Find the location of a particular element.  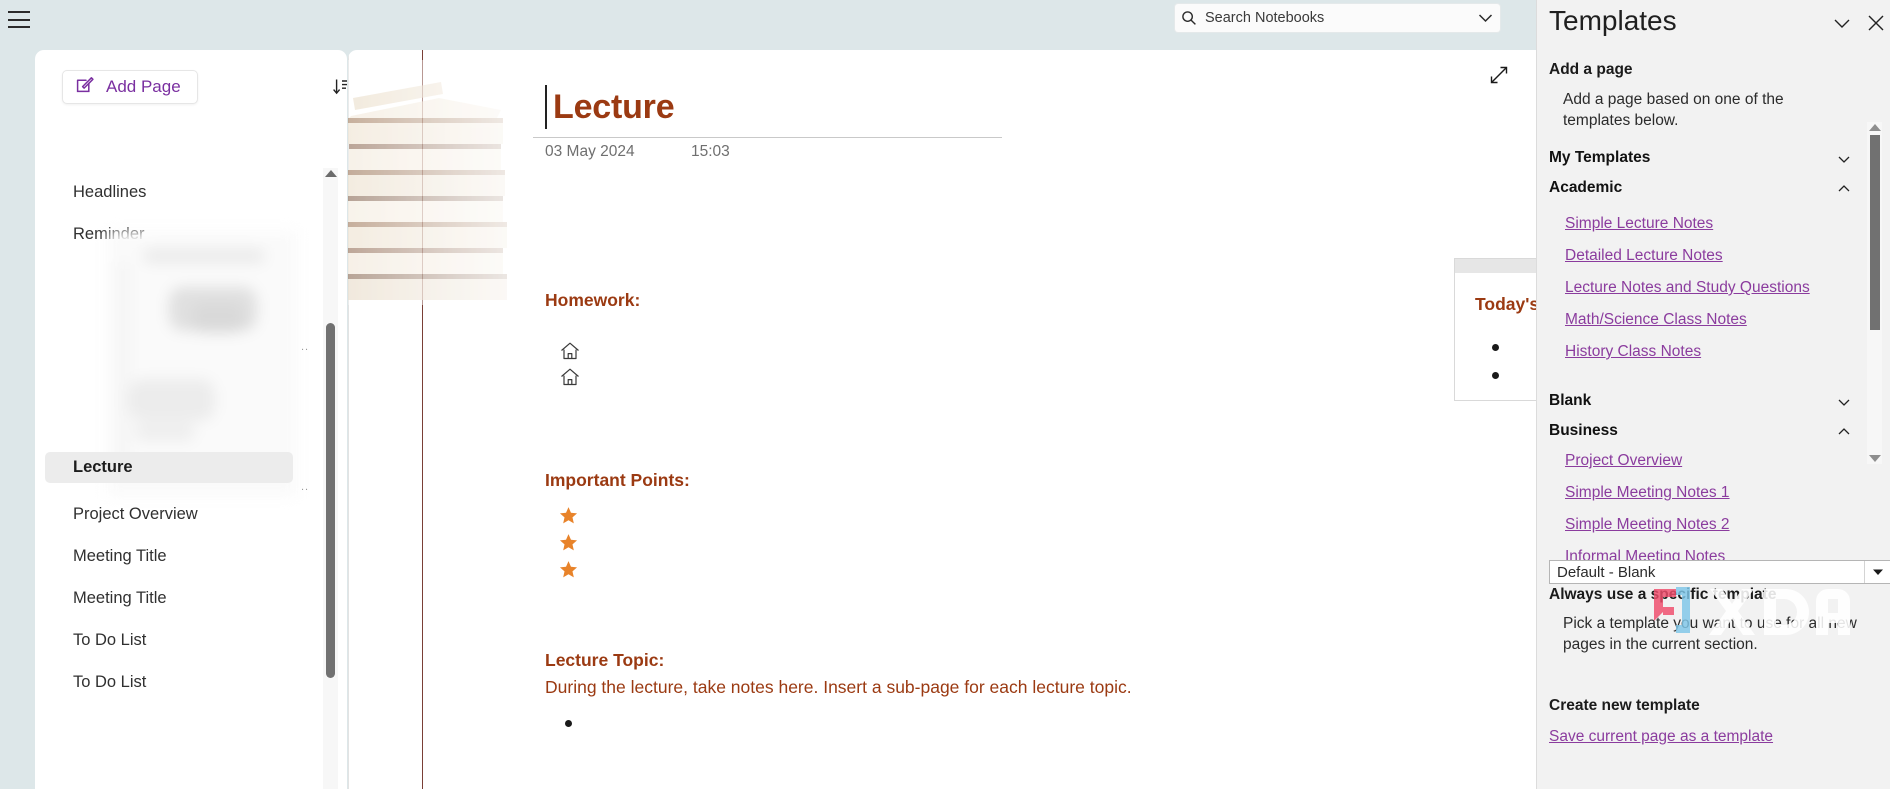

templates-scrollbar is located at coordinates (1874, 293).